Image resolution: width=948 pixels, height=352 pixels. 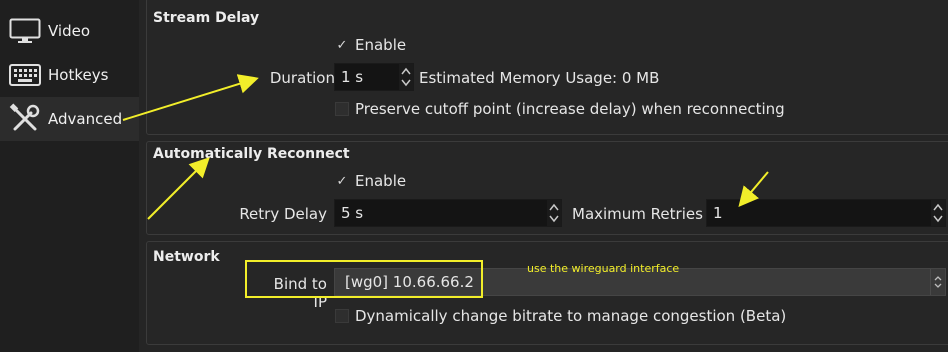 What do you see at coordinates (85, 119) in the screenshot?
I see `sidebar-item-label: Advanced` at bounding box center [85, 119].